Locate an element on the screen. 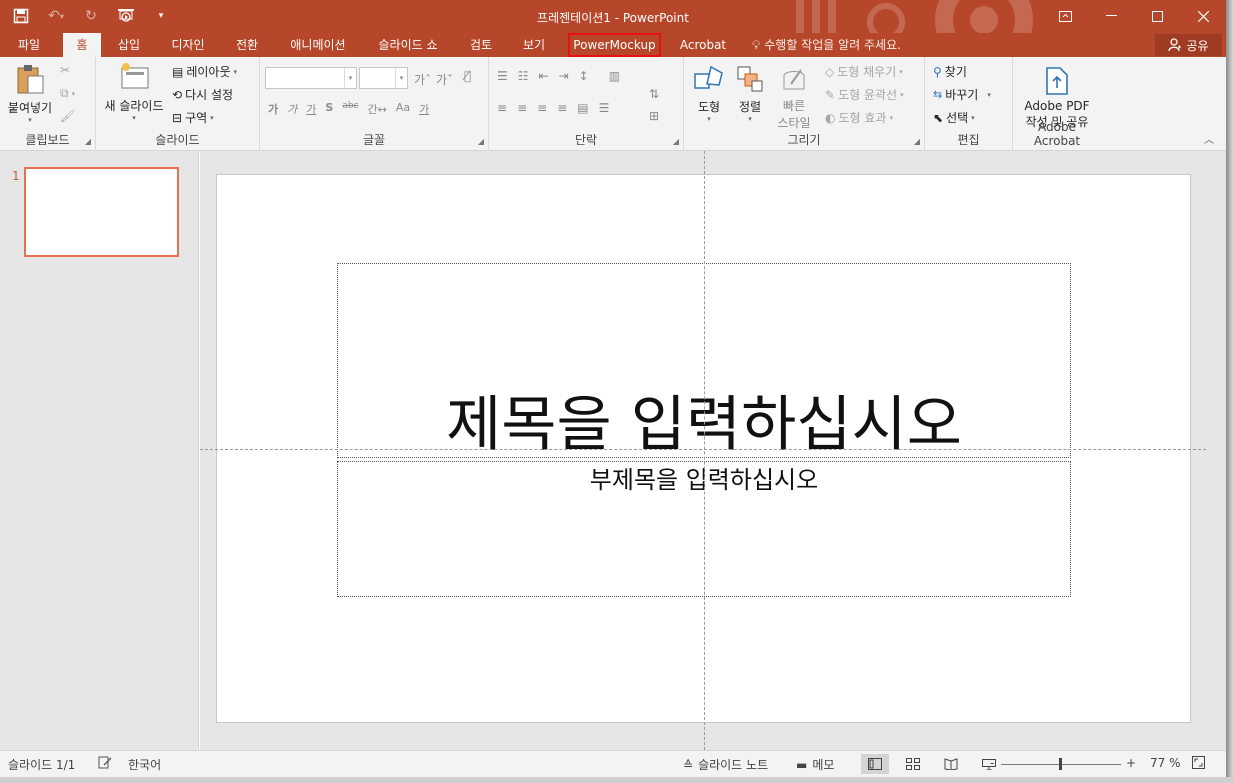  comments-button: ▬ 메모 is located at coordinates (815, 764).